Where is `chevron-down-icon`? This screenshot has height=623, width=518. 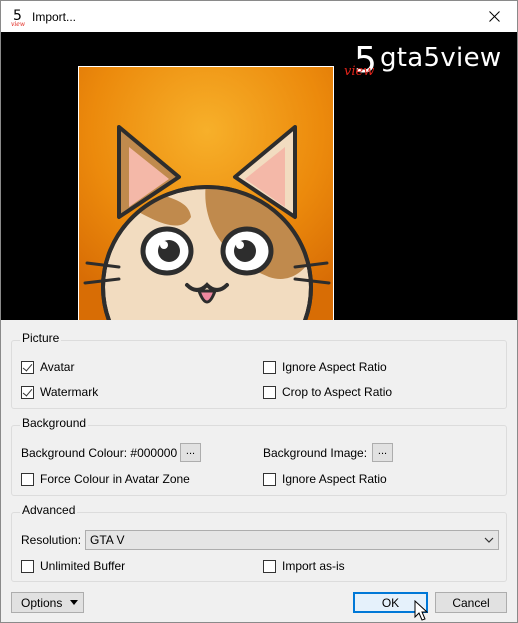 chevron-down-icon is located at coordinates (489, 540).